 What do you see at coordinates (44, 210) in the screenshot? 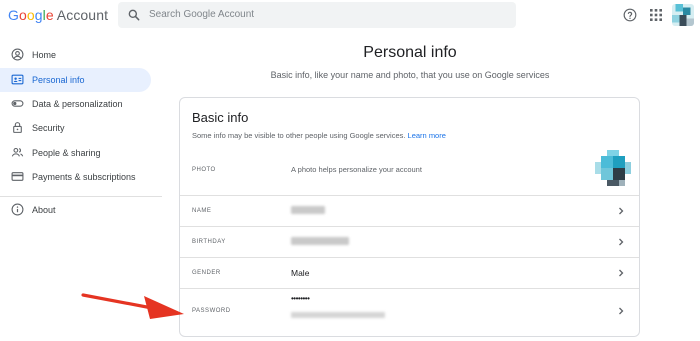
I see `sidebar-item-label: About` at bounding box center [44, 210].